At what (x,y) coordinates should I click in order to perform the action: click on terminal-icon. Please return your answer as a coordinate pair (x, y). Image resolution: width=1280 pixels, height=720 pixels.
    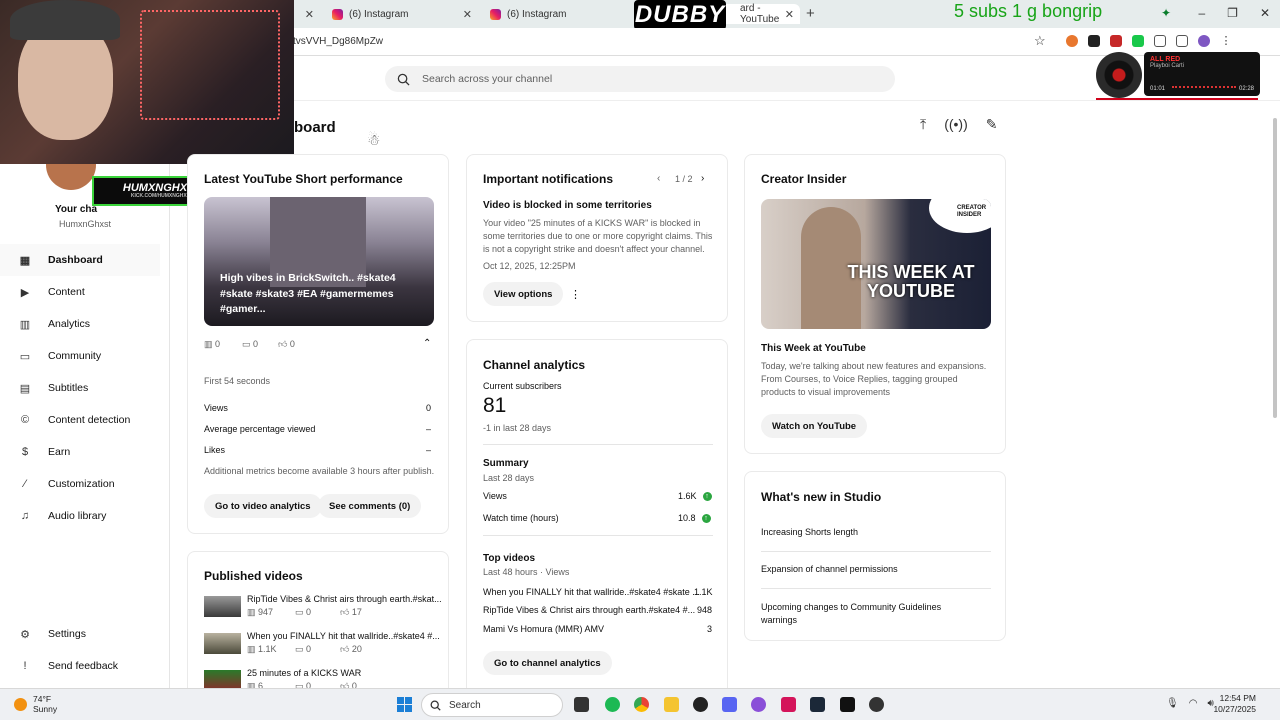
    Looking at the image, I should click on (847, 704).